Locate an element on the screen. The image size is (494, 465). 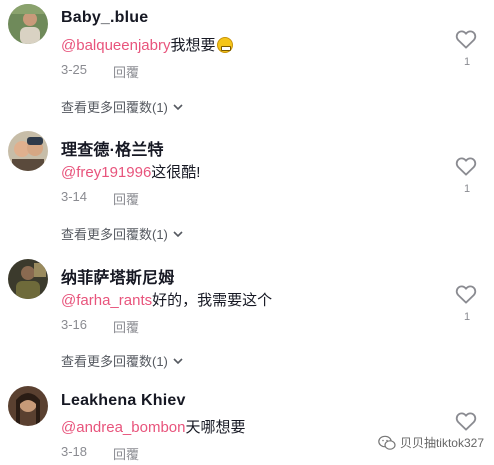
comment-meta: 3-16 回覆 is located at coordinates (100, 326).